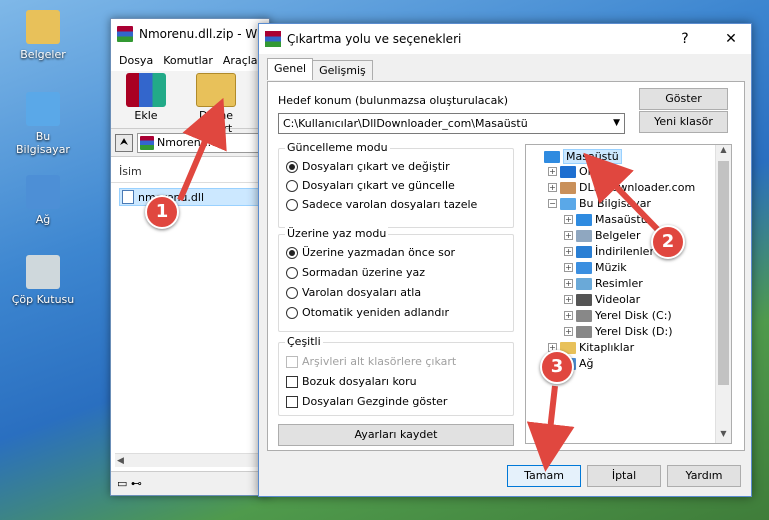  I want to click on step-badge-1: 1, so click(162, 212).